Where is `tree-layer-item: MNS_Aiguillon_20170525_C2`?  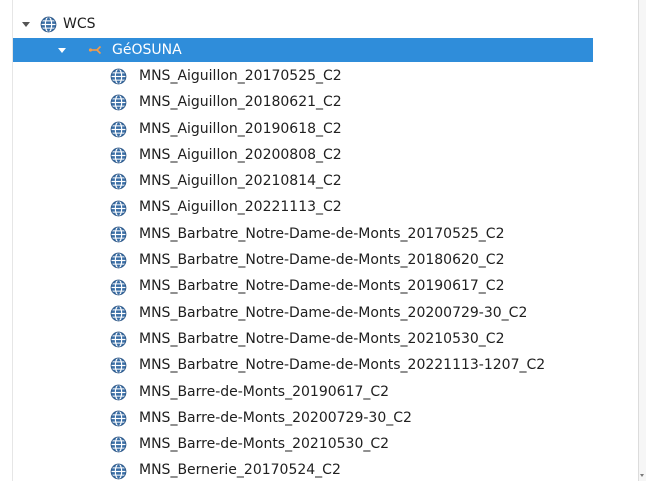
tree-layer-item: MNS_Aiguillon_20170525_C2 is located at coordinates (320, 76).